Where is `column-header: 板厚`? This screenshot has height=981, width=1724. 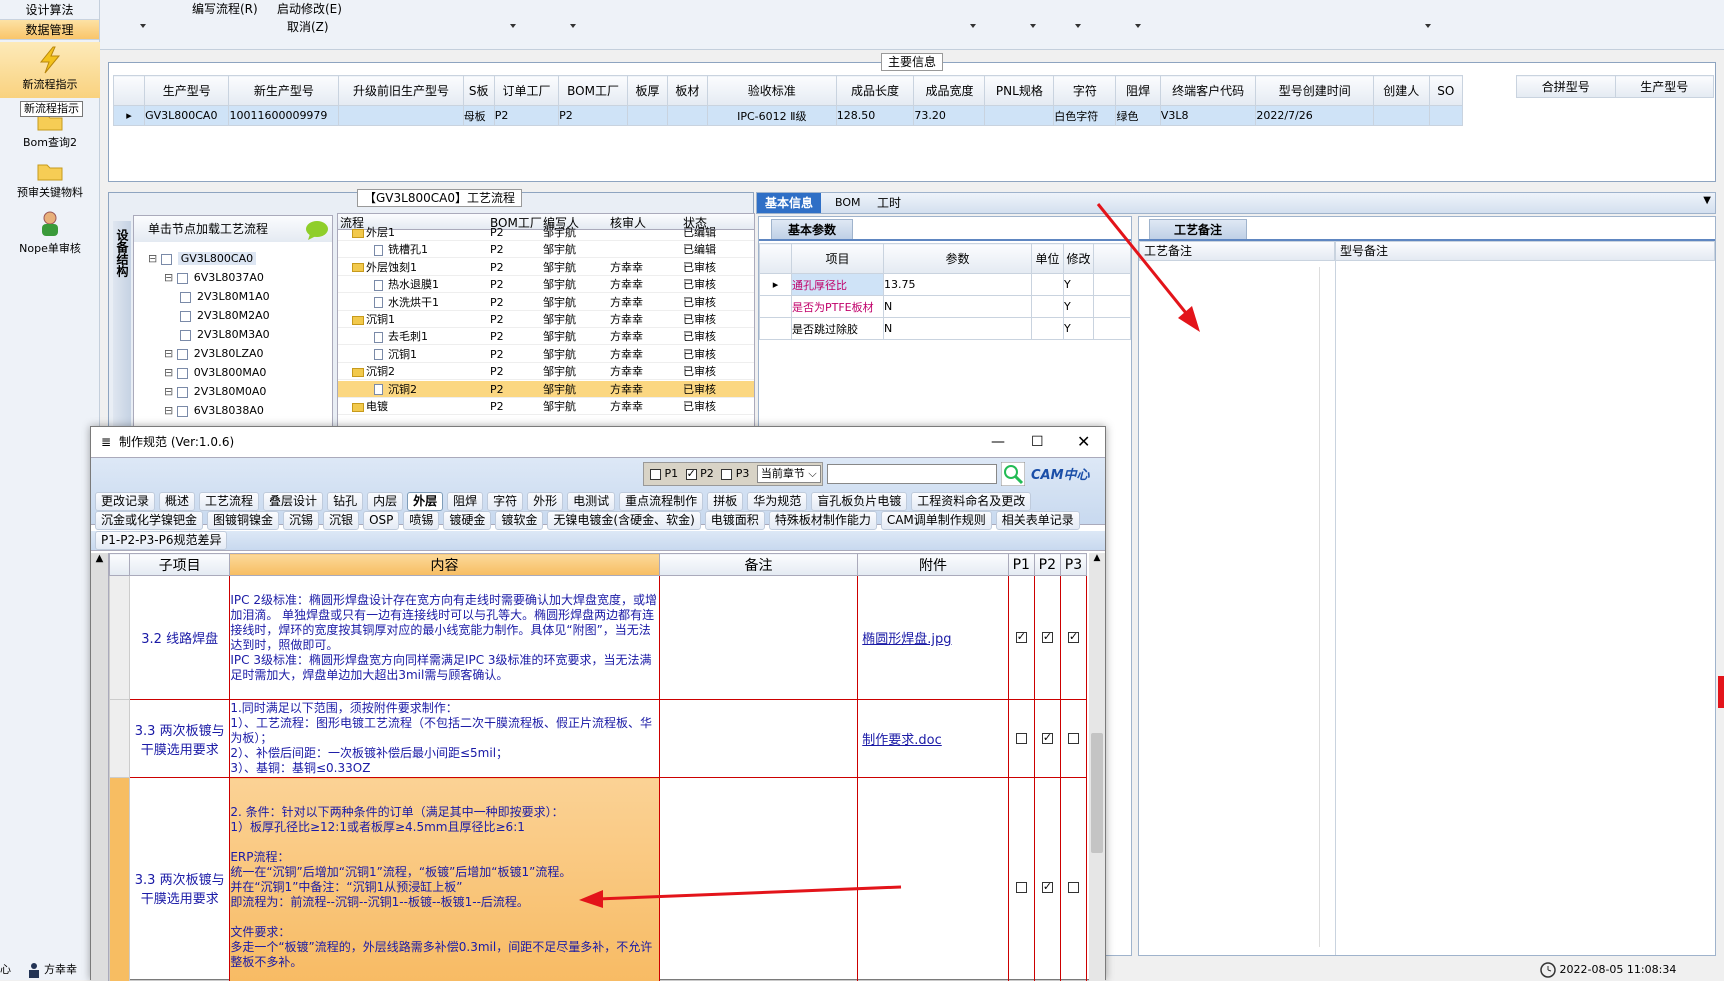
column-header: 板厚 is located at coordinates (647, 91).